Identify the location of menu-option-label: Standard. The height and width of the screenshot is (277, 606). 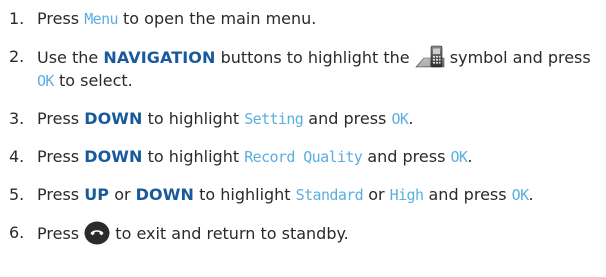
(329, 195).